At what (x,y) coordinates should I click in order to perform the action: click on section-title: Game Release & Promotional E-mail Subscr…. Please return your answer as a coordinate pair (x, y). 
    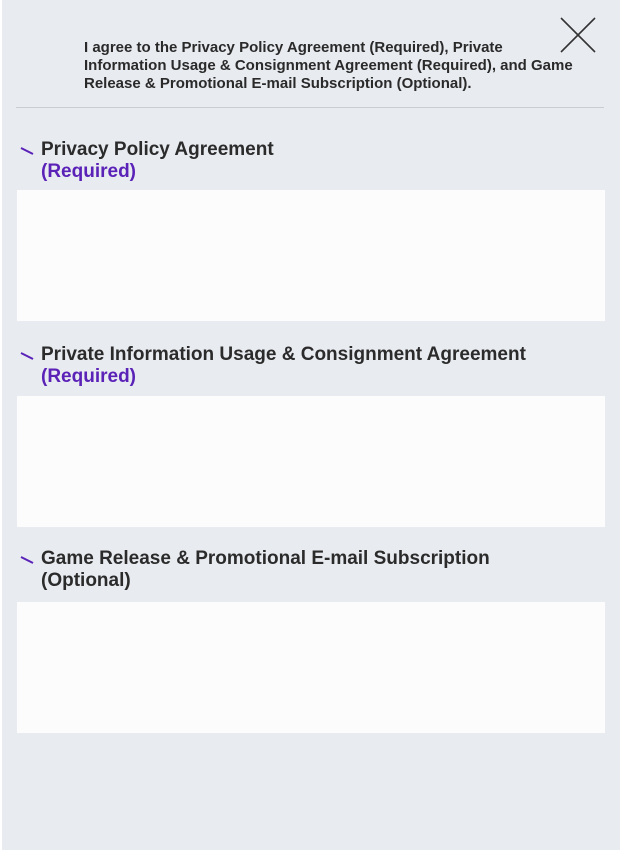
    Looking at the image, I should click on (265, 558).